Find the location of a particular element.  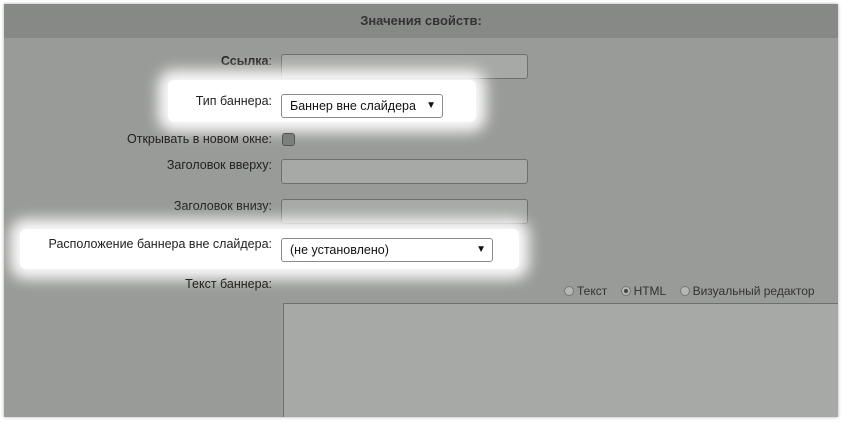

title-bottom-input is located at coordinates (404, 211).